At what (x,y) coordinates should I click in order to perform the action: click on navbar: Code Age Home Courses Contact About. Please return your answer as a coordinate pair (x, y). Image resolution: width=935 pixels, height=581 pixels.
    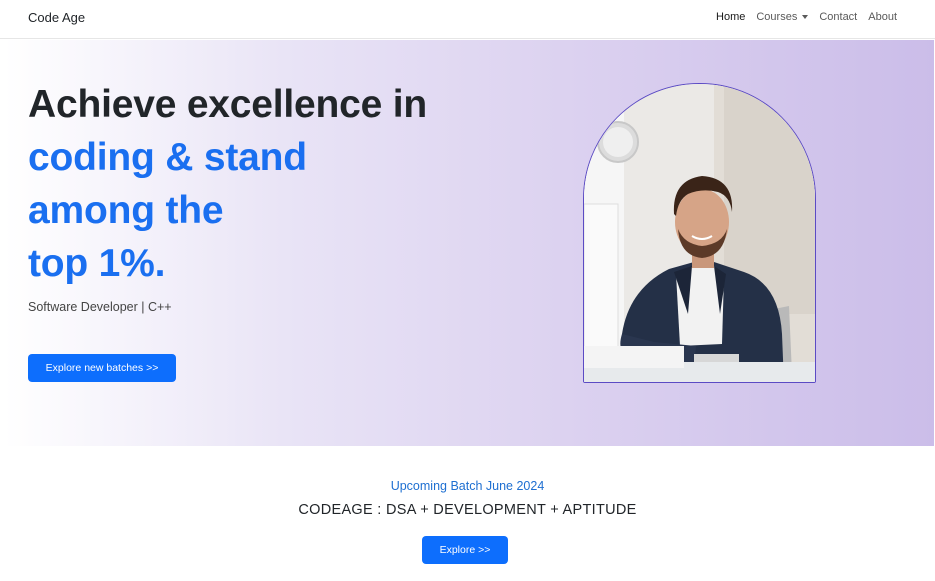
    Looking at the image, I should click on (467, 19).